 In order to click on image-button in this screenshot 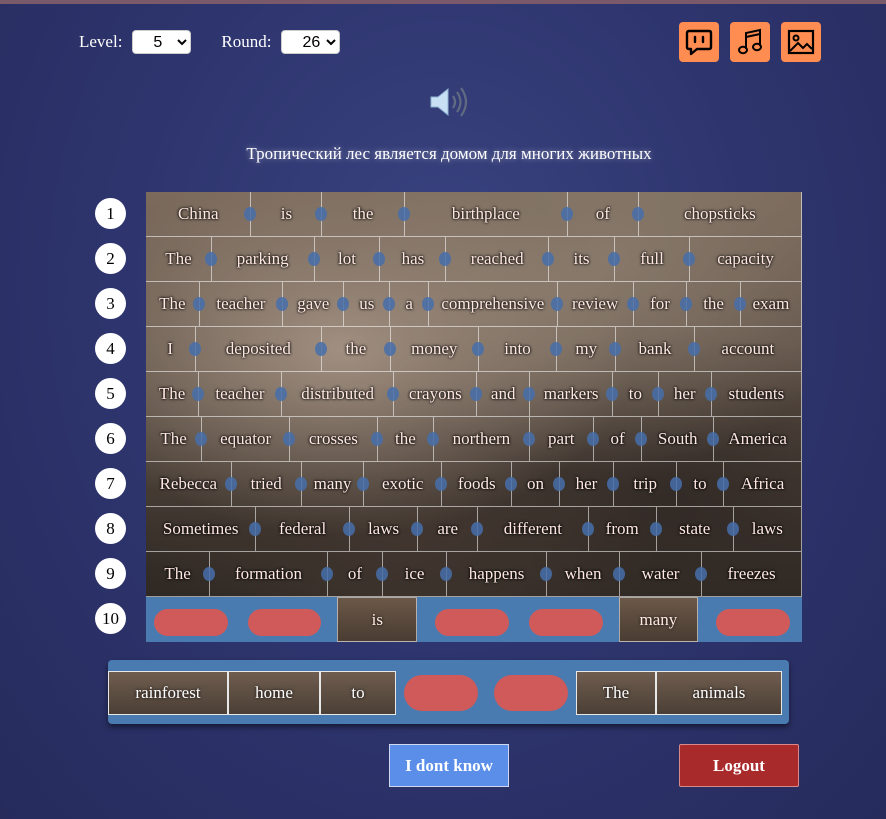, I will do `click(801, 42)`.